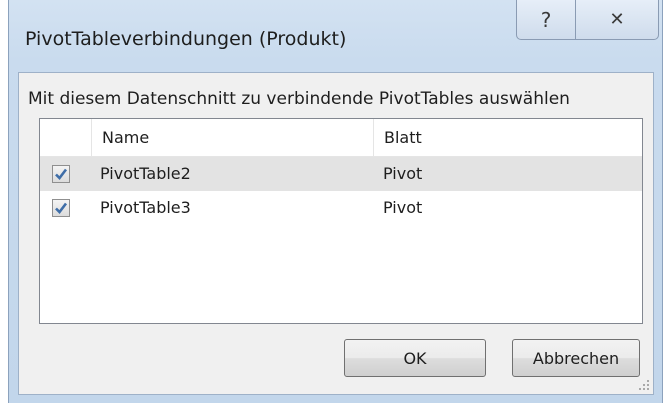  What do you see at coordinates (145, 173) in the screenshot?
I see `row-name: PivotTable2` at bounding box center [145, 173].